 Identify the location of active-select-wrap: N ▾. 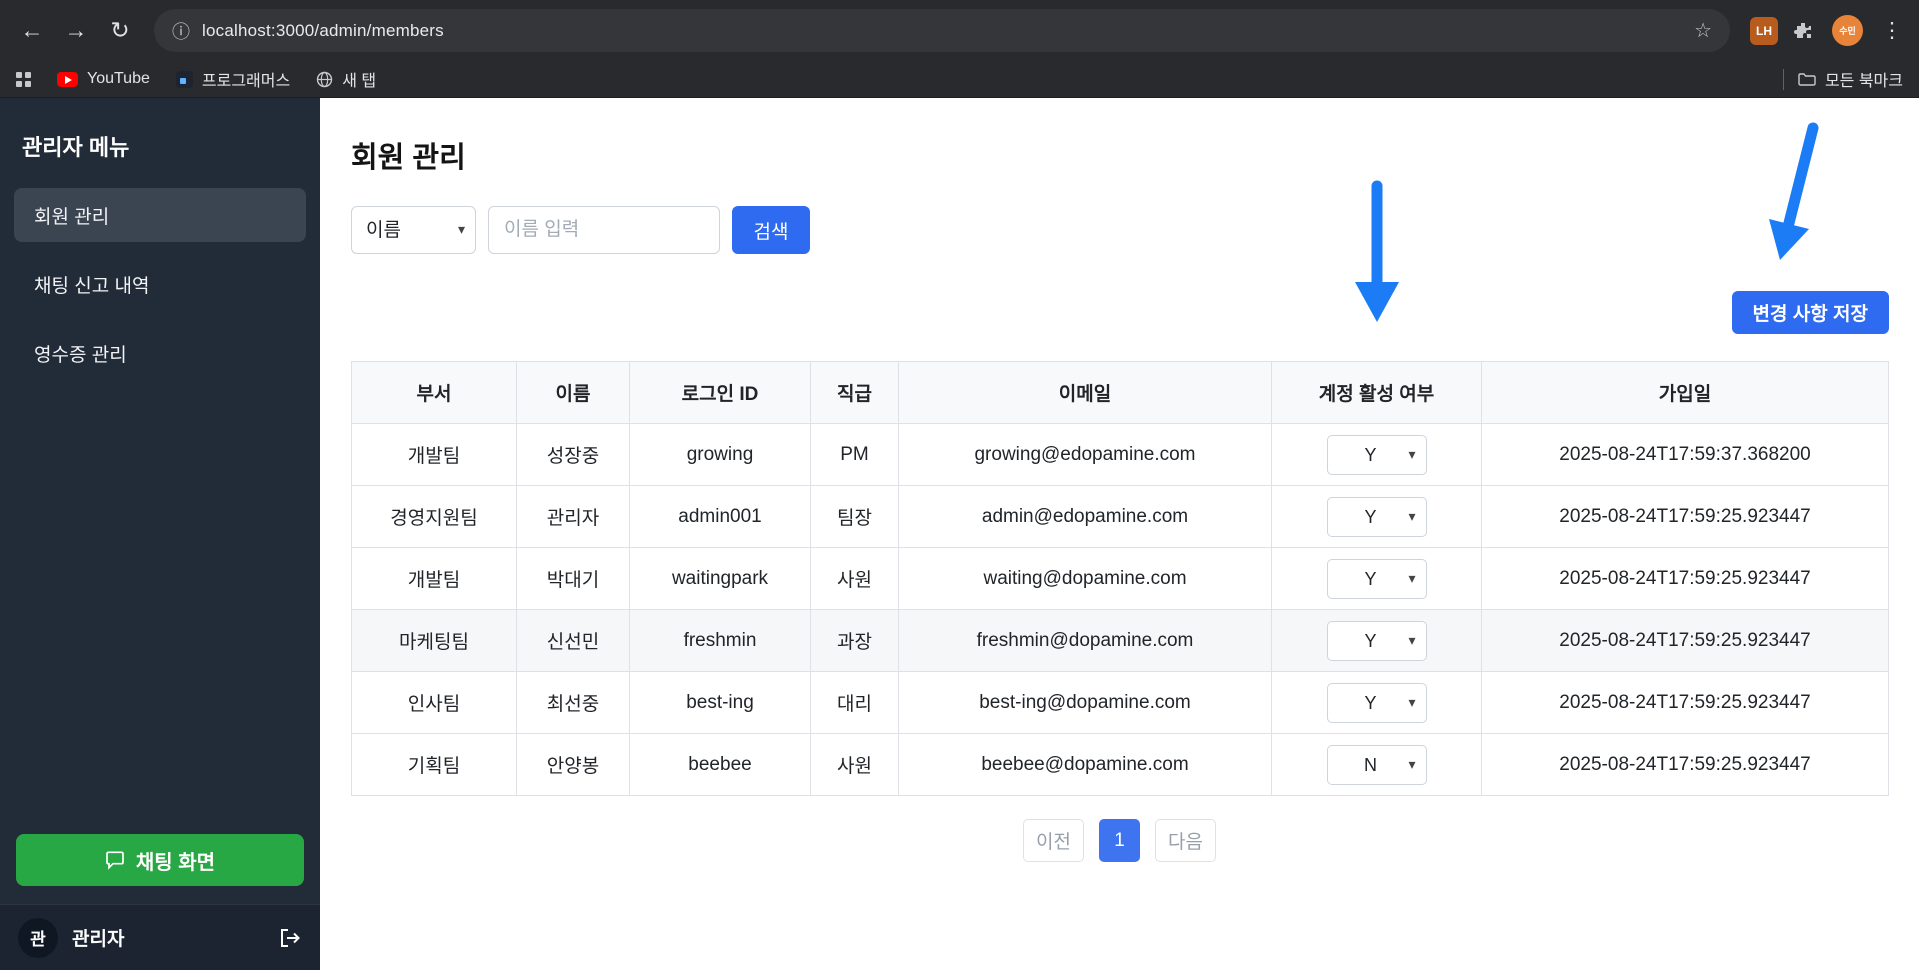
(1376, 764).